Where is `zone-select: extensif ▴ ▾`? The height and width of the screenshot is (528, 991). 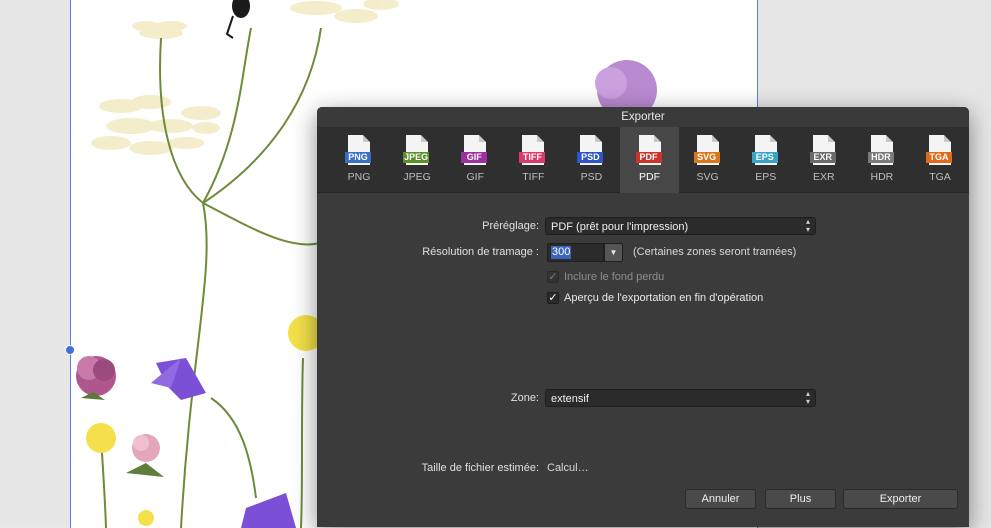 zone-select: extensif ▴ ▾ is located at coordinates (680, 398).